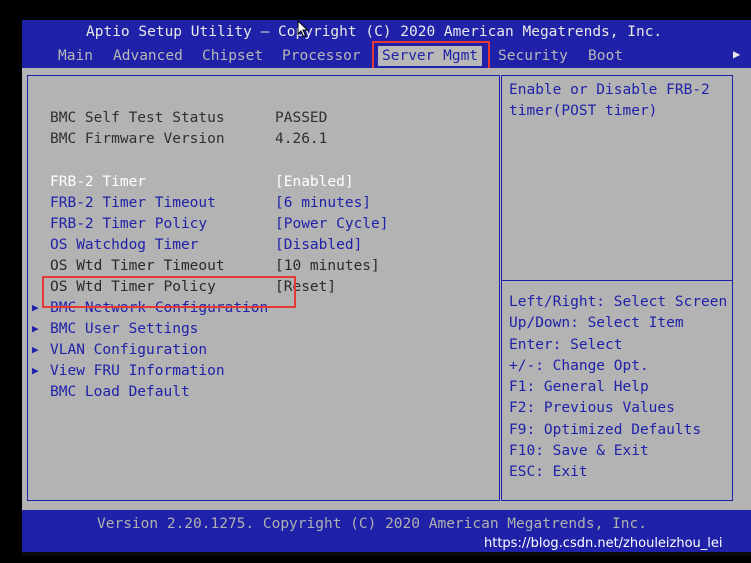 This screenshot has height=563, width=751. Describe the element at coordinates (617, 280) in the screenshot. I see `help-divider` at that location.